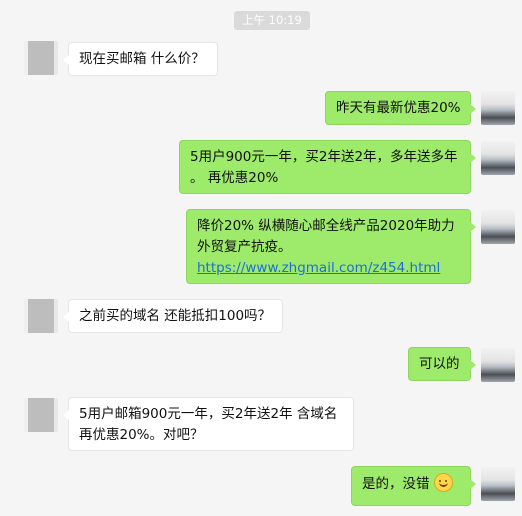  I want to click on message-bubble-incoming: 现在买邮箱 什么价？, so click(140, 59).